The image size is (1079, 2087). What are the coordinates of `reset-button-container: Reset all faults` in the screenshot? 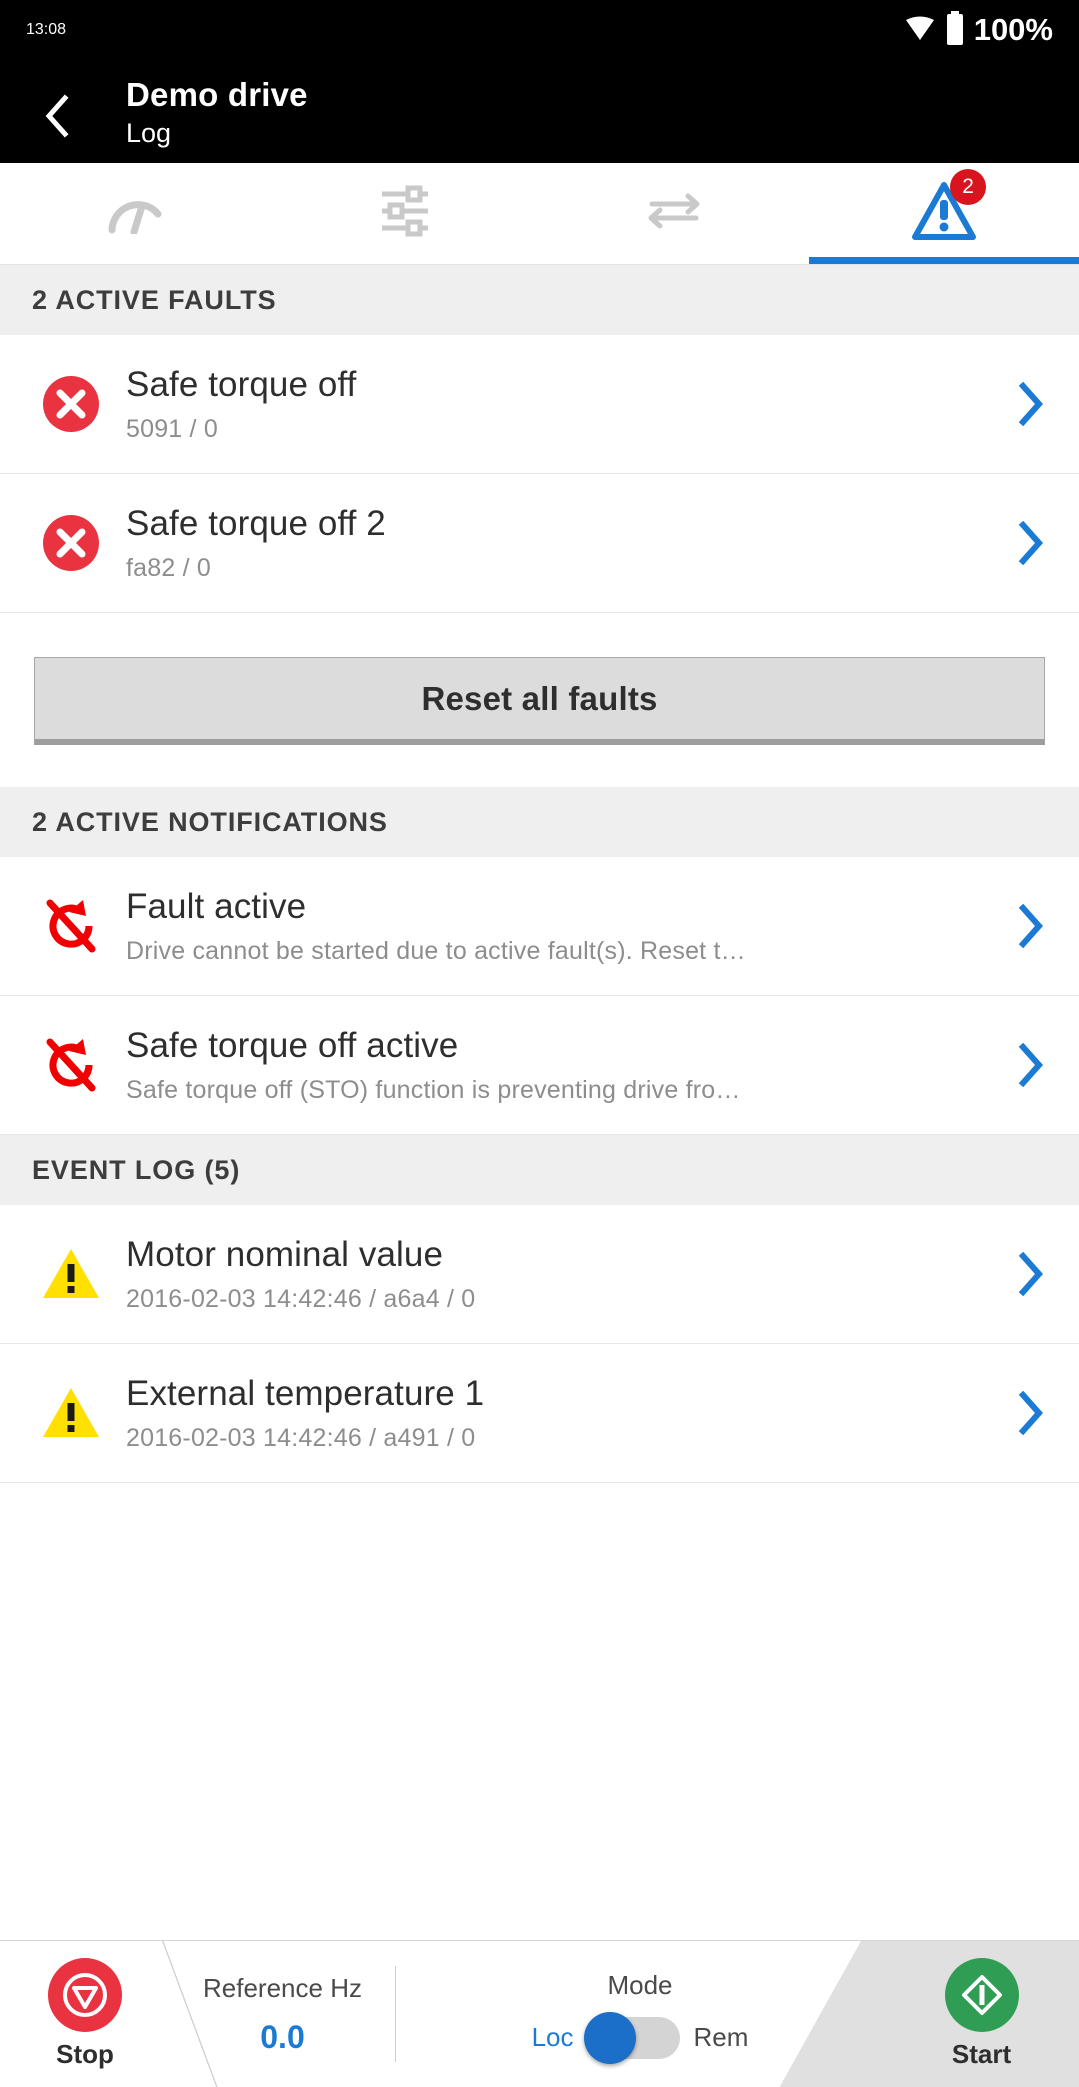 It's located at (539, 700).